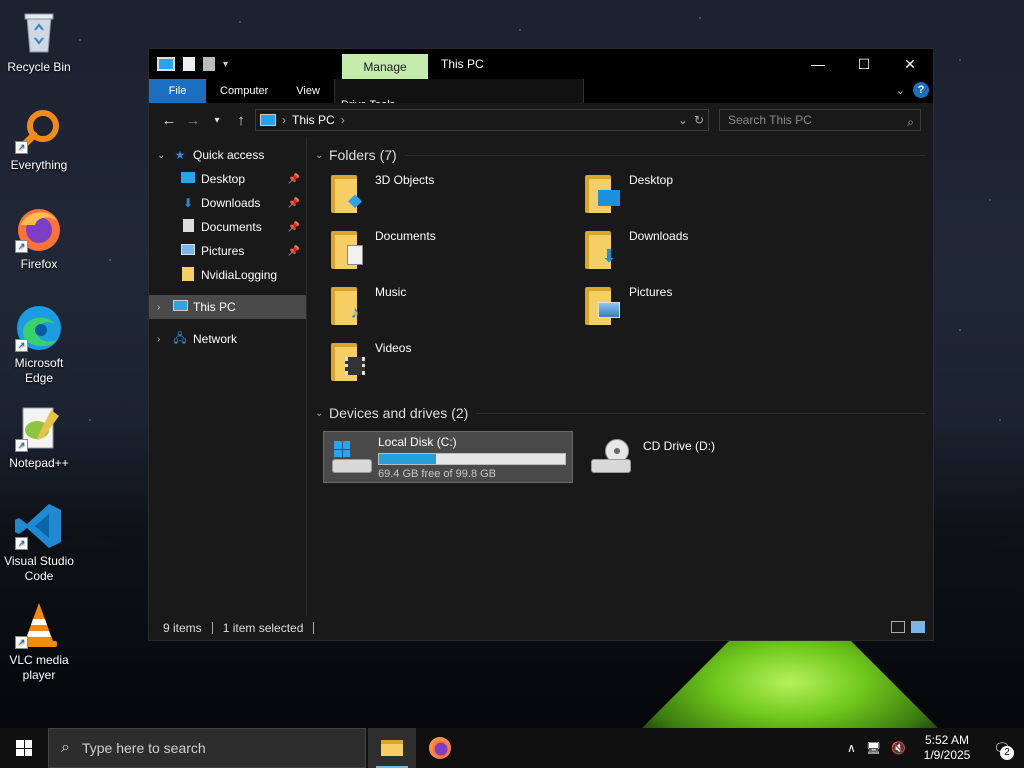 This screenshot has height=768, width=1024. What do you see at coordinates (180, 155) in the screenshot?
I see `star-icon: ★` at bounding box center [180, 155].